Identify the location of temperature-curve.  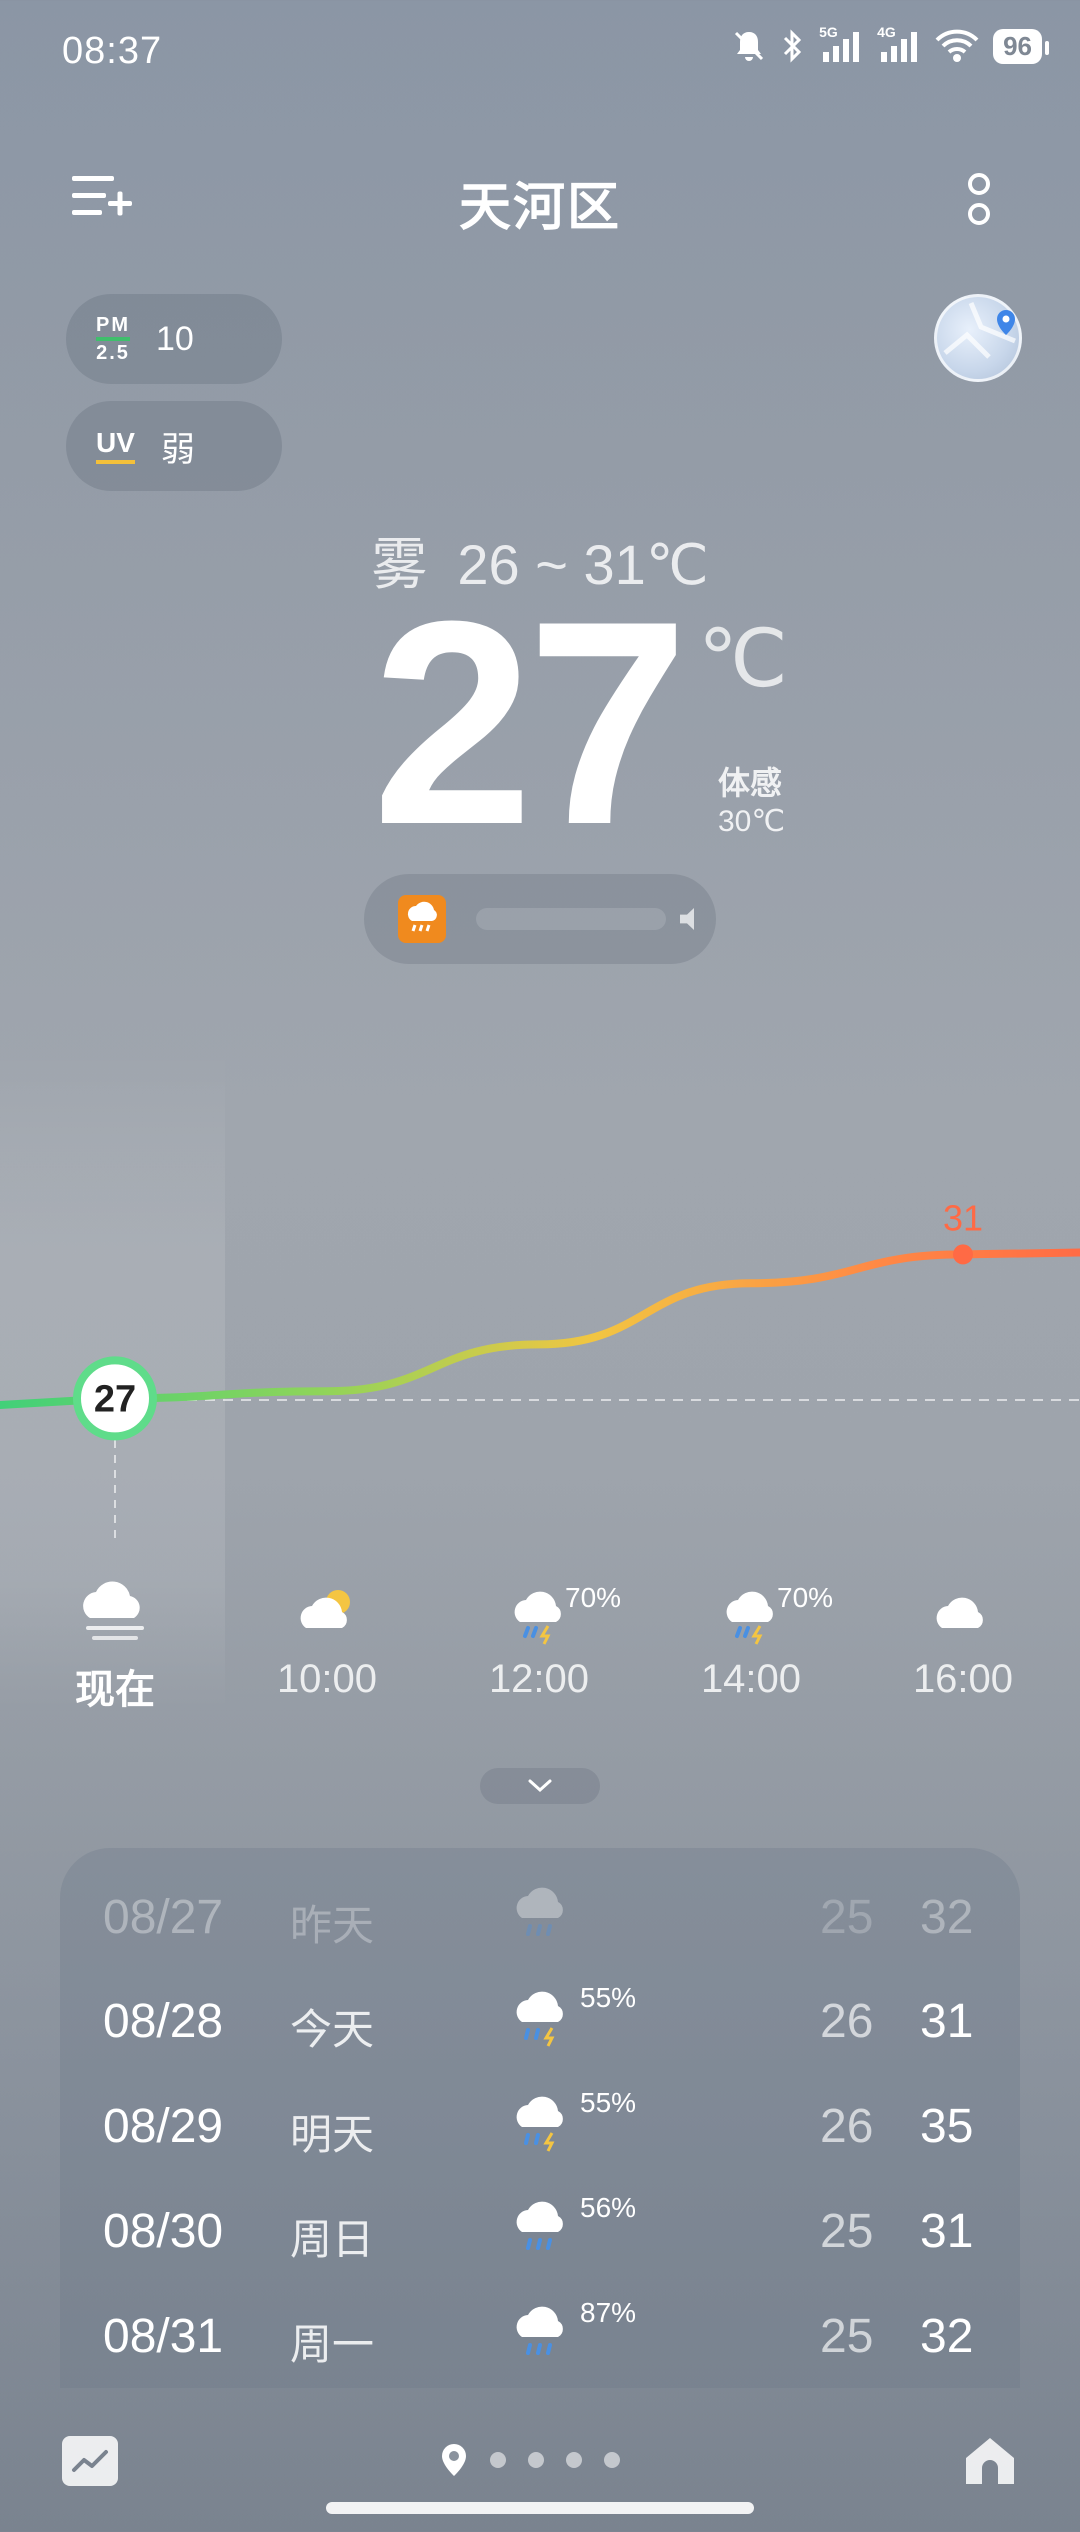
(540, 1329).